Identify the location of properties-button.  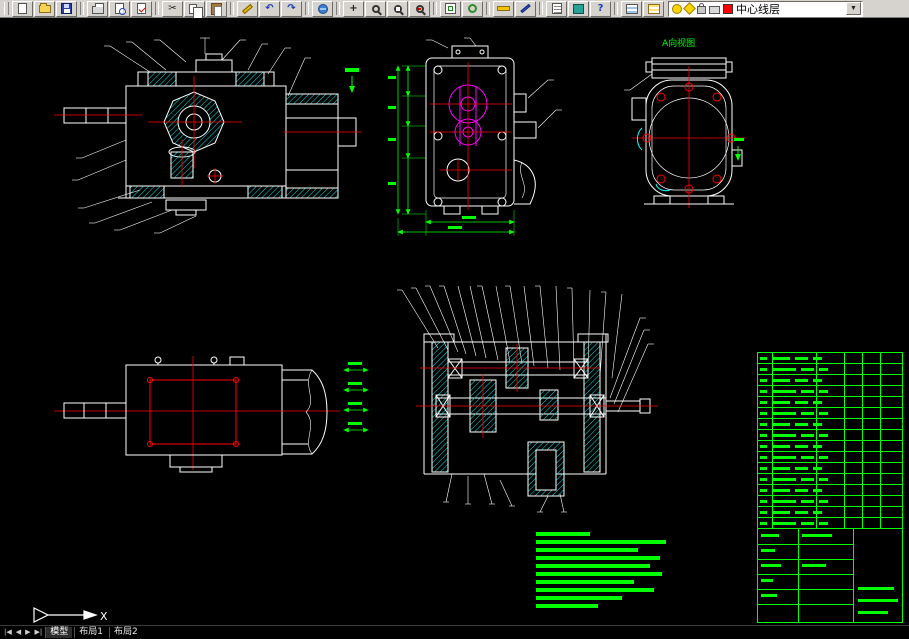
(556, 8).